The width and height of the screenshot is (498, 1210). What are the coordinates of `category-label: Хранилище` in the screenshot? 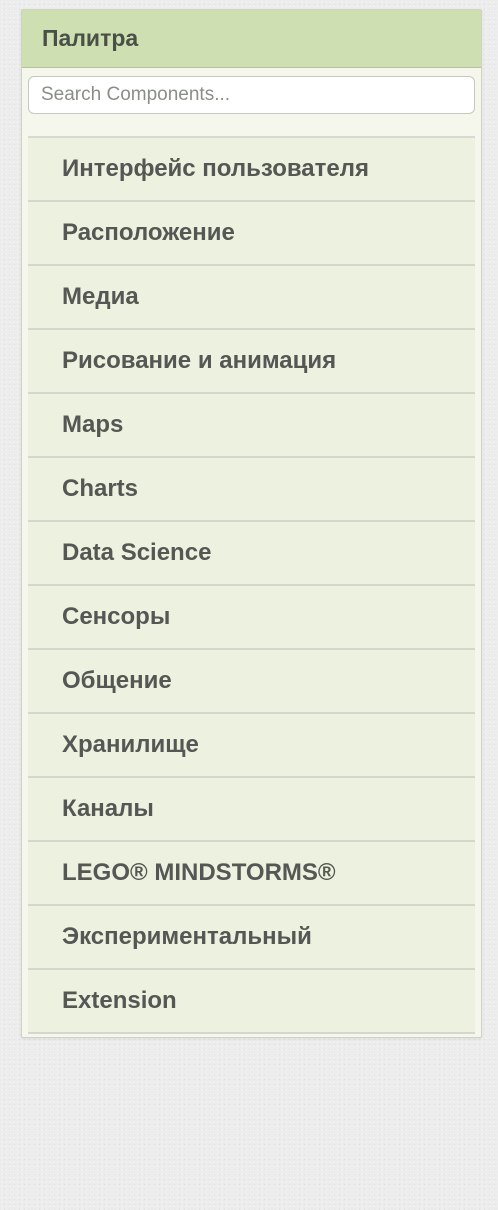 It's located at (130, 744).